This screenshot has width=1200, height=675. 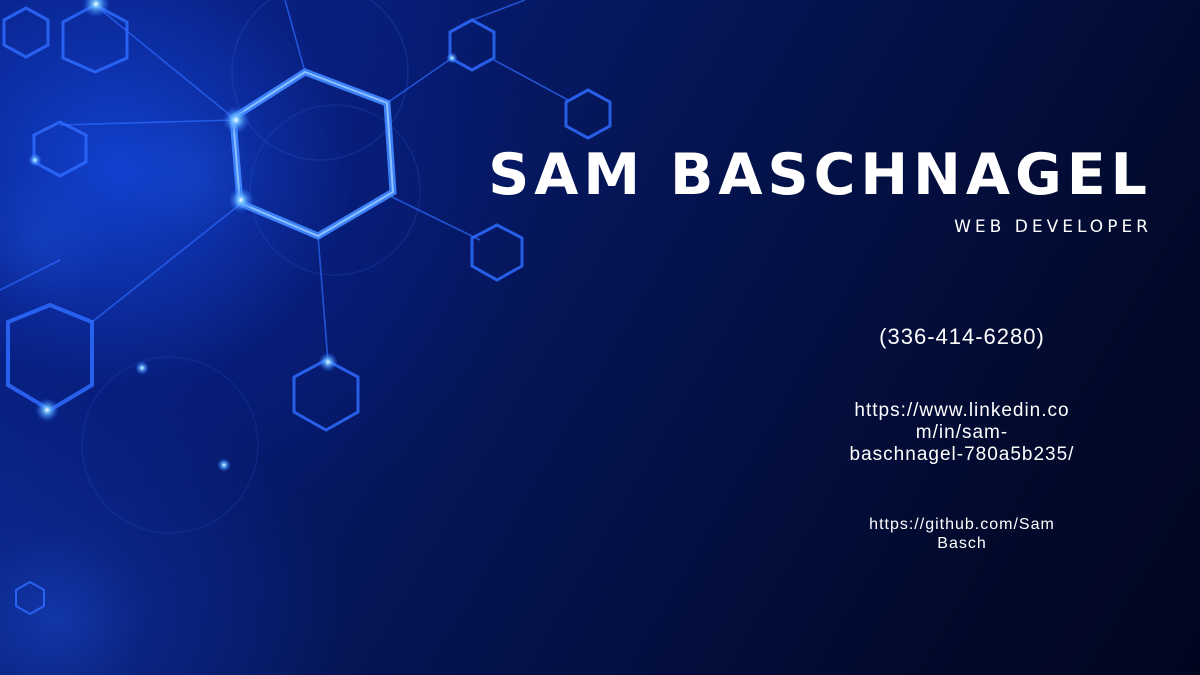 What do you see at coordinates (1053, 227) in the screenshot?
I see `job-title: WEB DEVELOPER` at bounding box center [1053, 227].